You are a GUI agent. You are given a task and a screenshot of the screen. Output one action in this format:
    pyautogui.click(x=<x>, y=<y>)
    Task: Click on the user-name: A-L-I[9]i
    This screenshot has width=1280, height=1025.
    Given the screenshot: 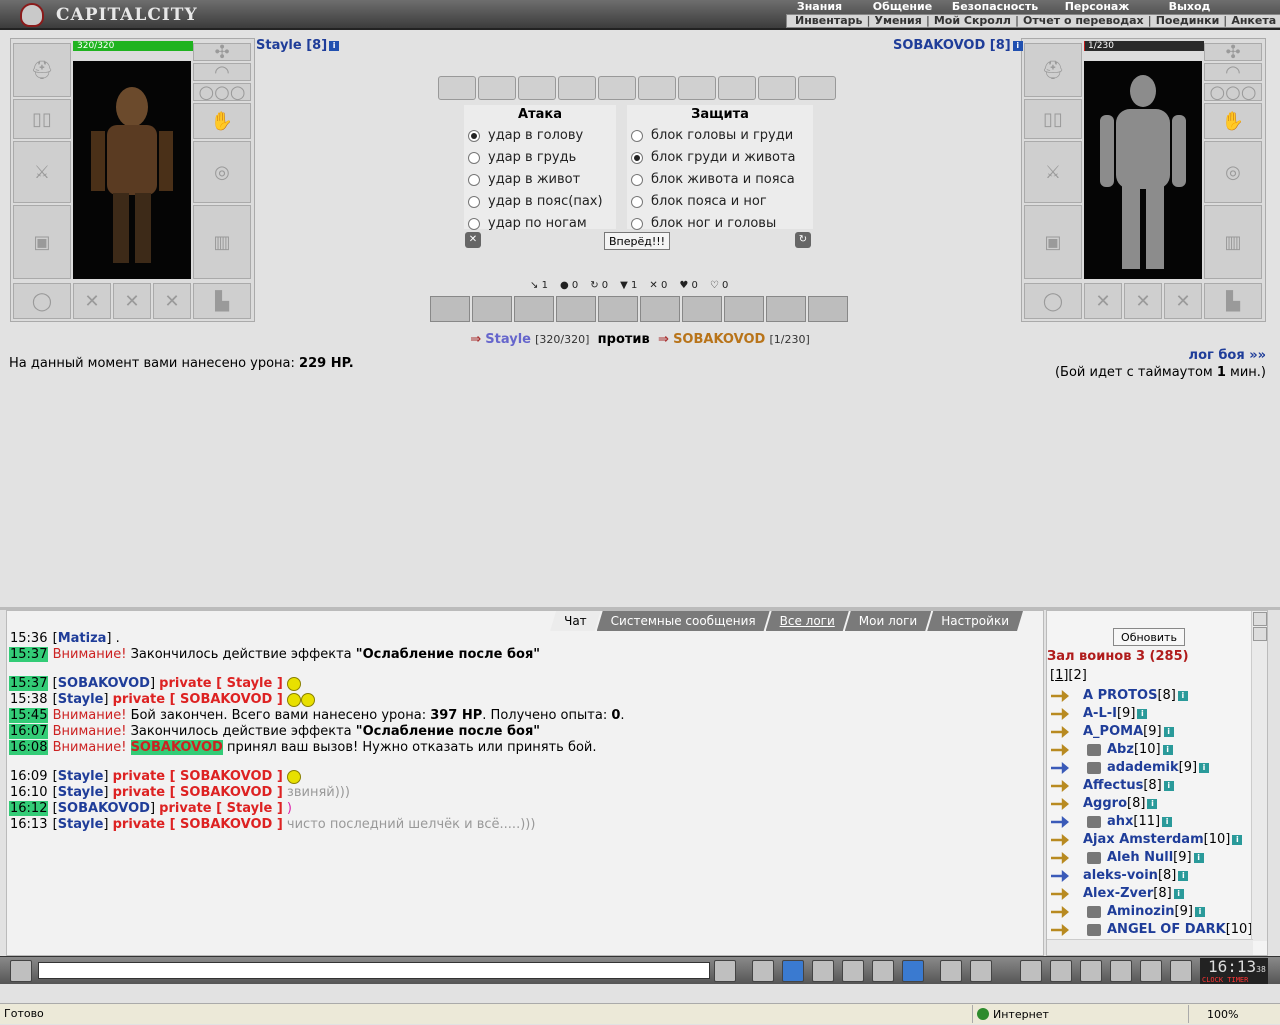 What is the action you would take?
    pyautogui.click(x=1115, y=714)
    